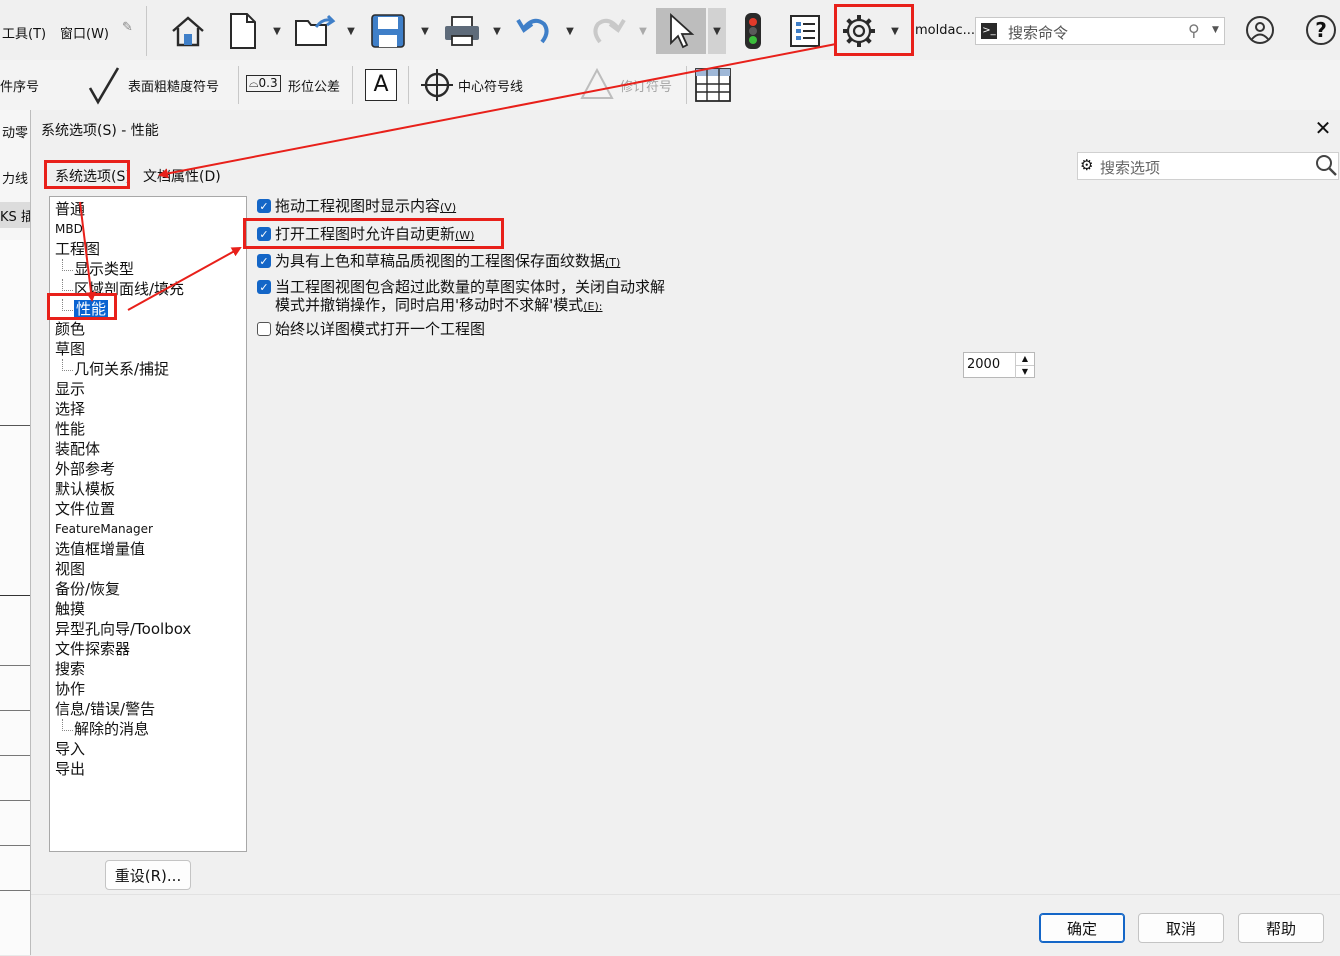  What do you see at coordinates (681, 31) in the screenshot?
I see `select-icon` at bounding box center [681, 31].